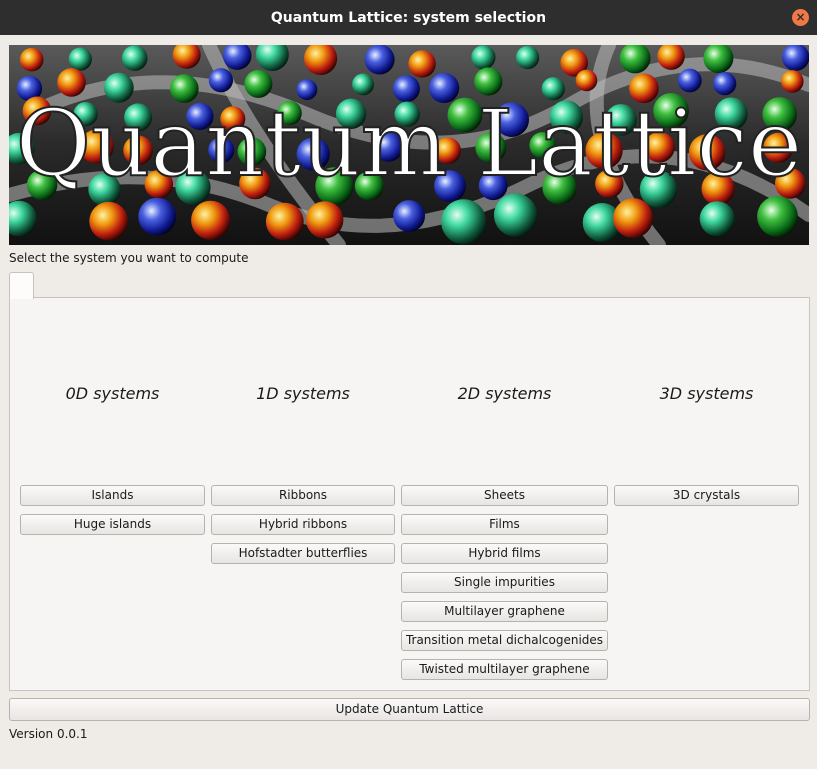 The width and height of the screenshot is (817, 769). I want to click on huge-islands-button: Huge islands, so click(112, 524).